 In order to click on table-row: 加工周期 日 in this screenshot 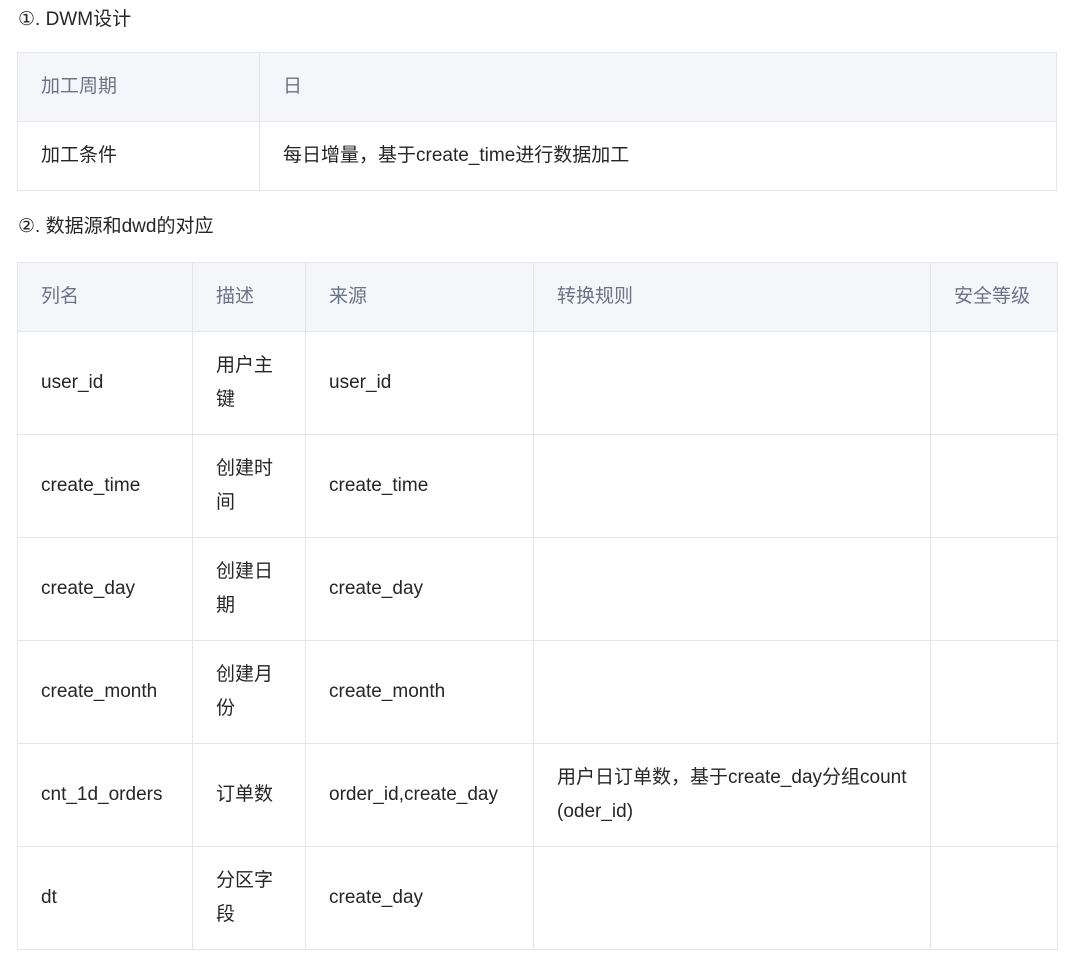, I will do `click(537, 87)`.